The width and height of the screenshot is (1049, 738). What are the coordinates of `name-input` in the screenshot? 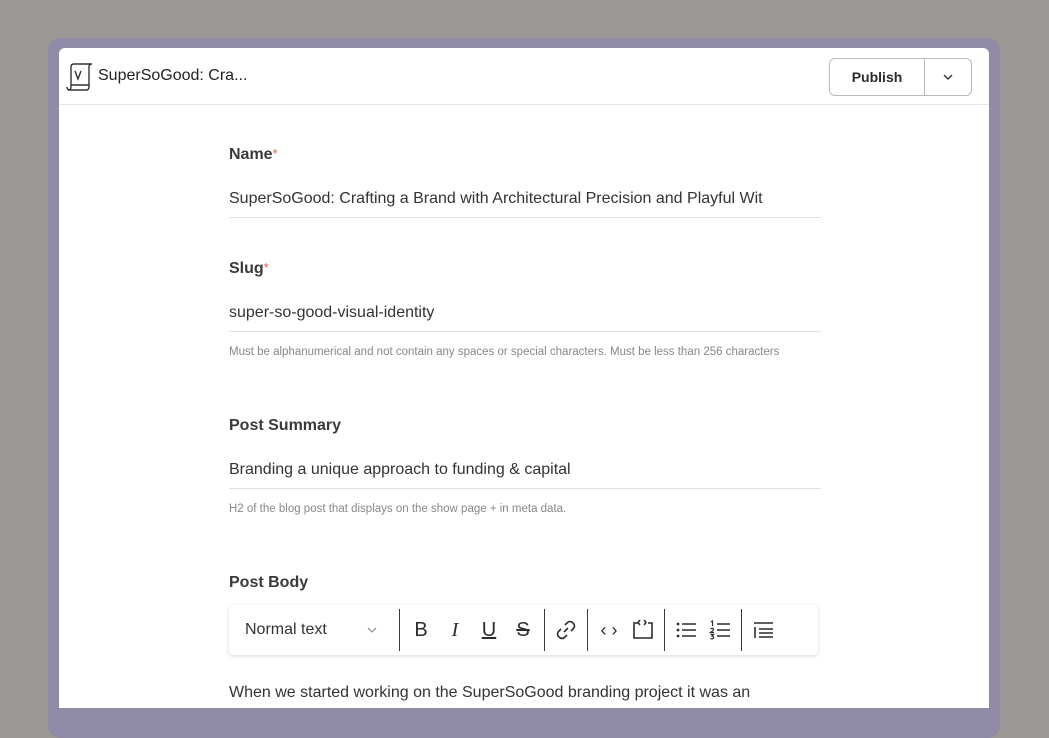 It's located at (525, 199).